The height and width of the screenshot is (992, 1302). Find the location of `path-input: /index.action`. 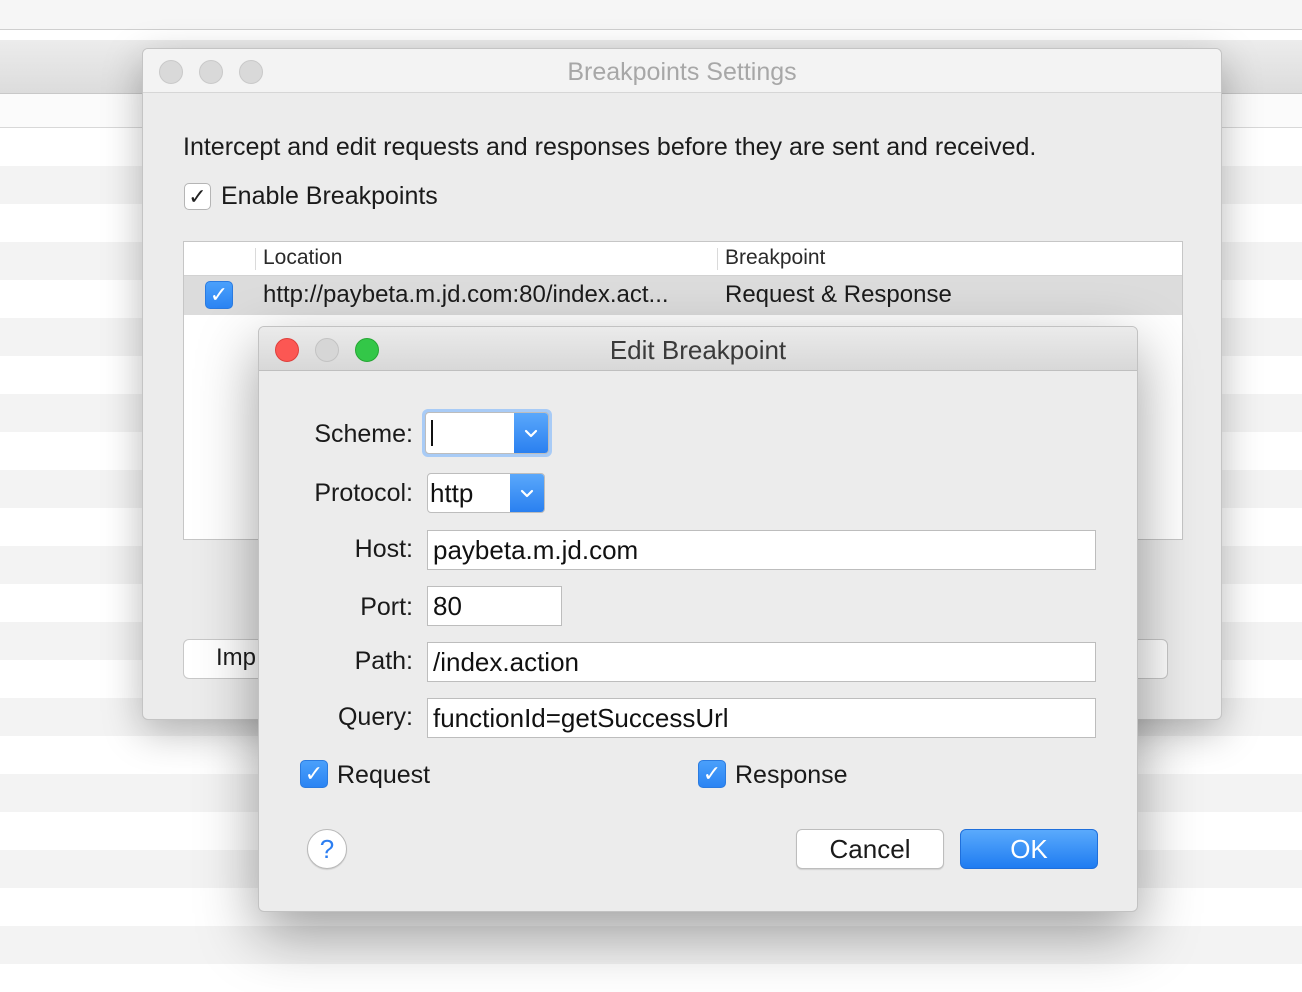

path-input: /index.action is located at coordinates (761, 662).